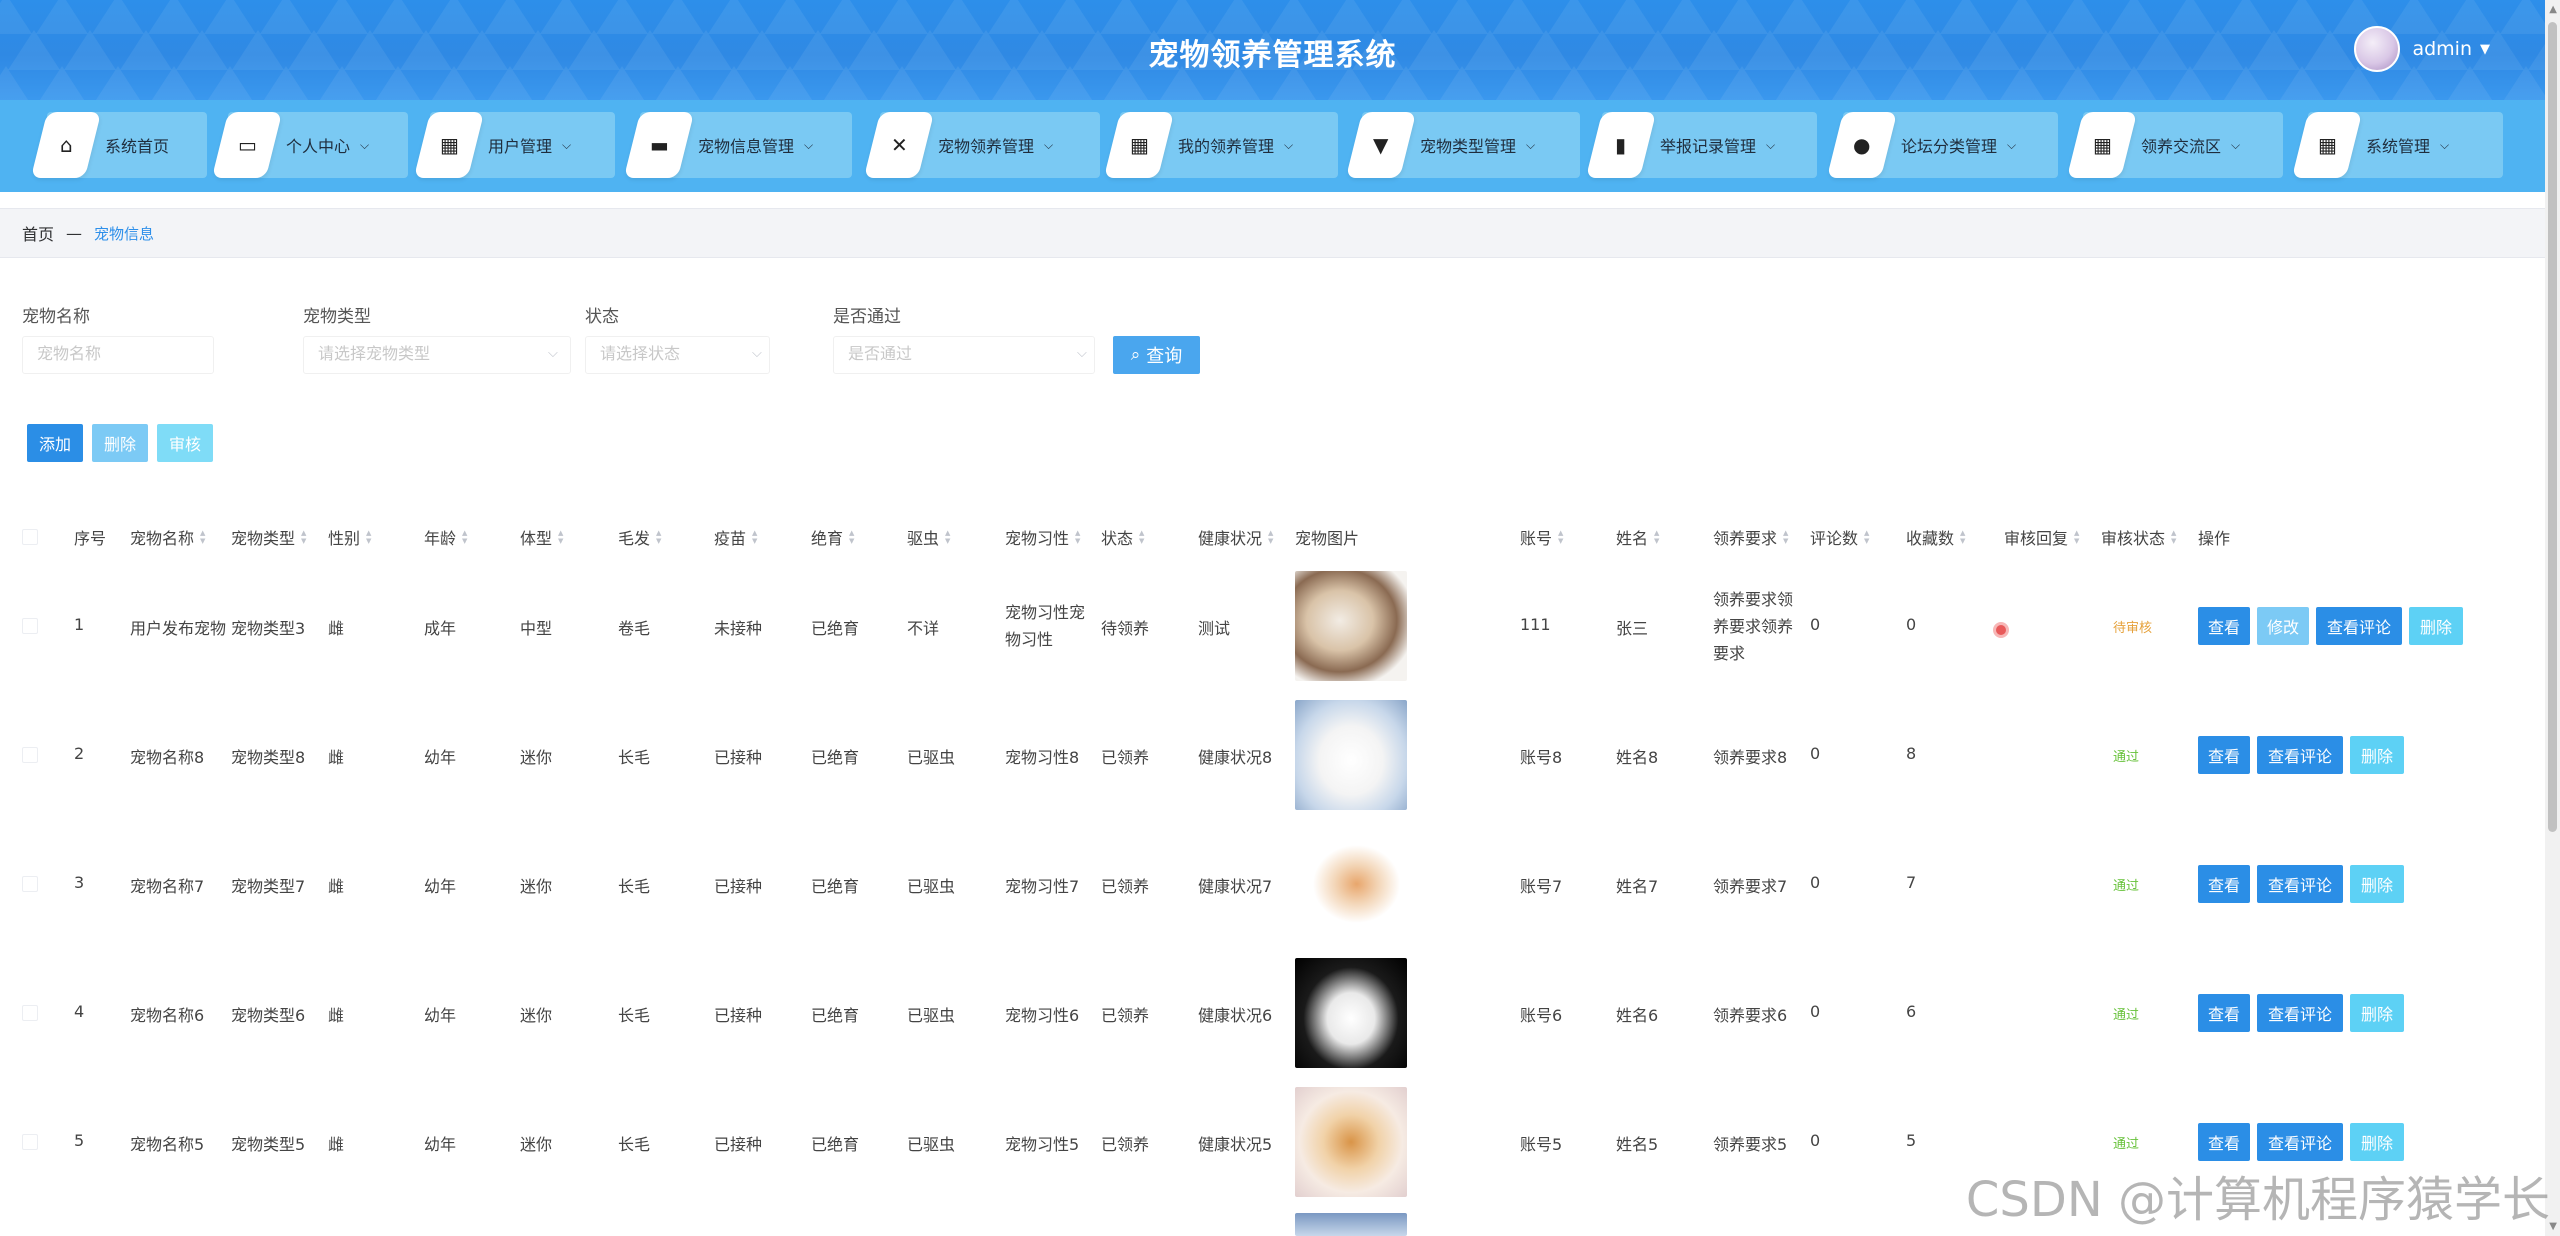 The height and width of the screenshot is (1236, 2560). I want to click on nav-item-10: ▦ 系统管理 ⌵, so click(2397, 145).